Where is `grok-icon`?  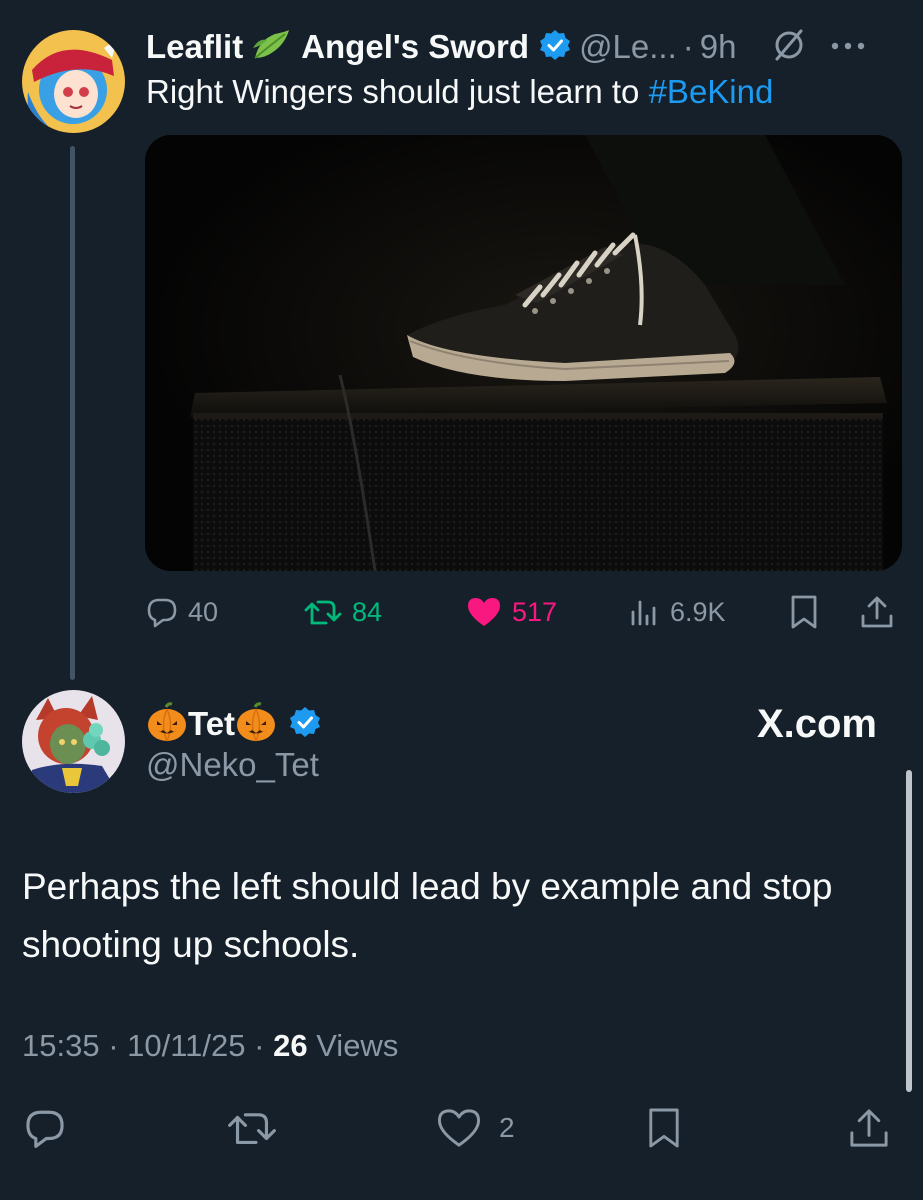
grok-icon is located at coordinates (789, 47).